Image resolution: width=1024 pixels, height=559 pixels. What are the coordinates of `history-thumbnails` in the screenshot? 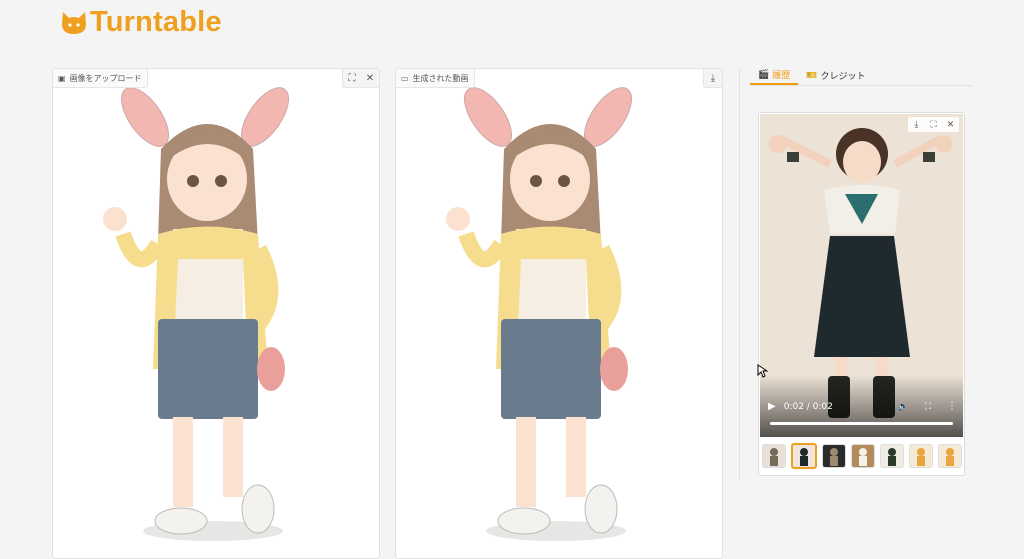 It's located at (861, 456).